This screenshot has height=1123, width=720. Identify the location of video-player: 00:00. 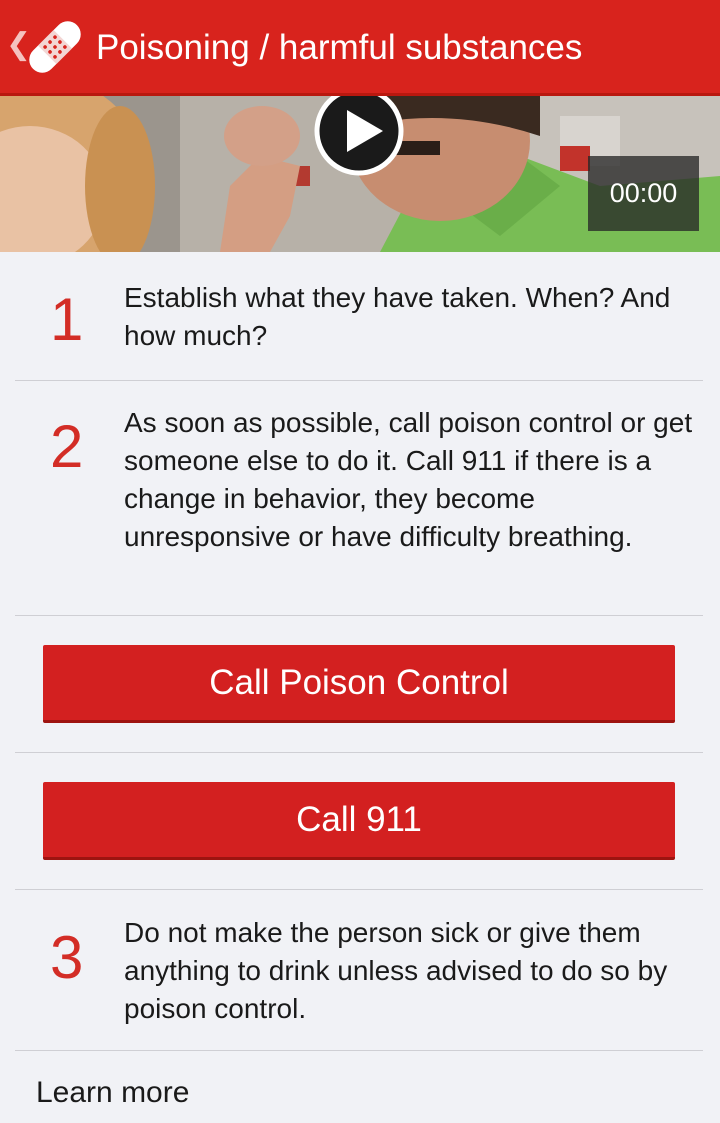
(360, 174).